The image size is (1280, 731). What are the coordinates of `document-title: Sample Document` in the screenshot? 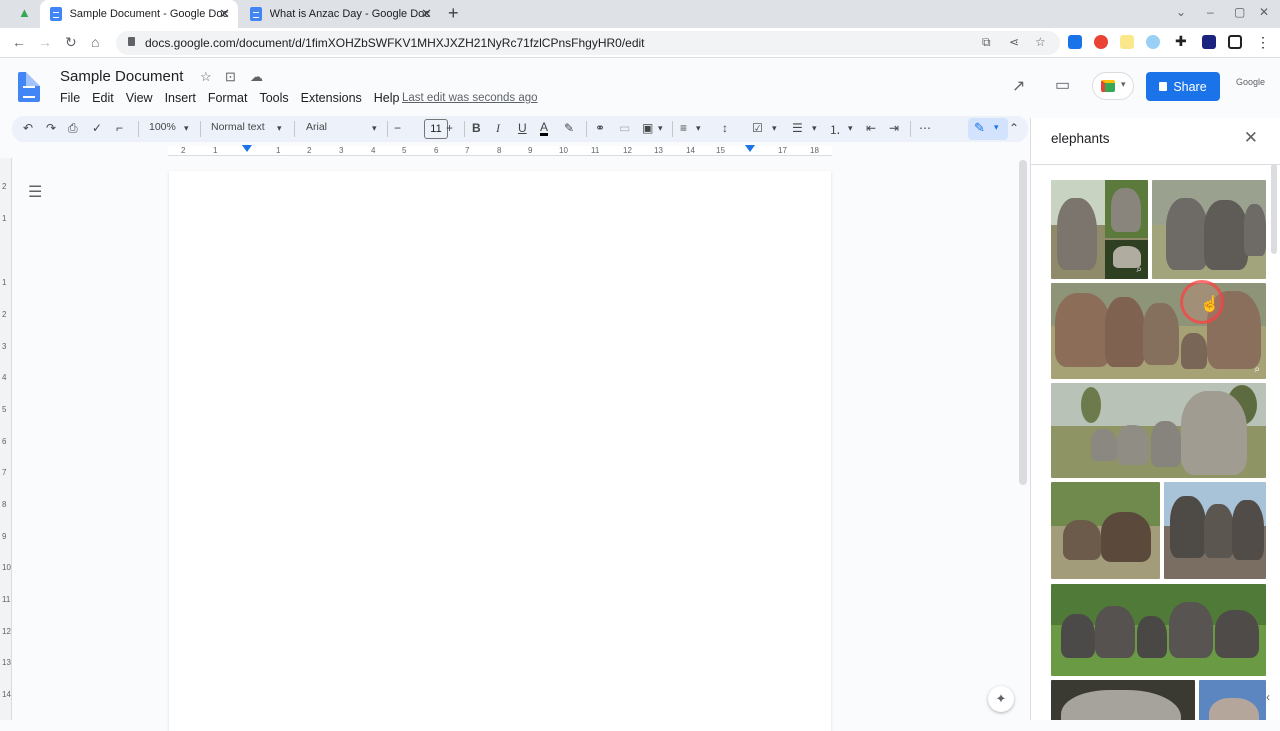 It's located at (121, 76).